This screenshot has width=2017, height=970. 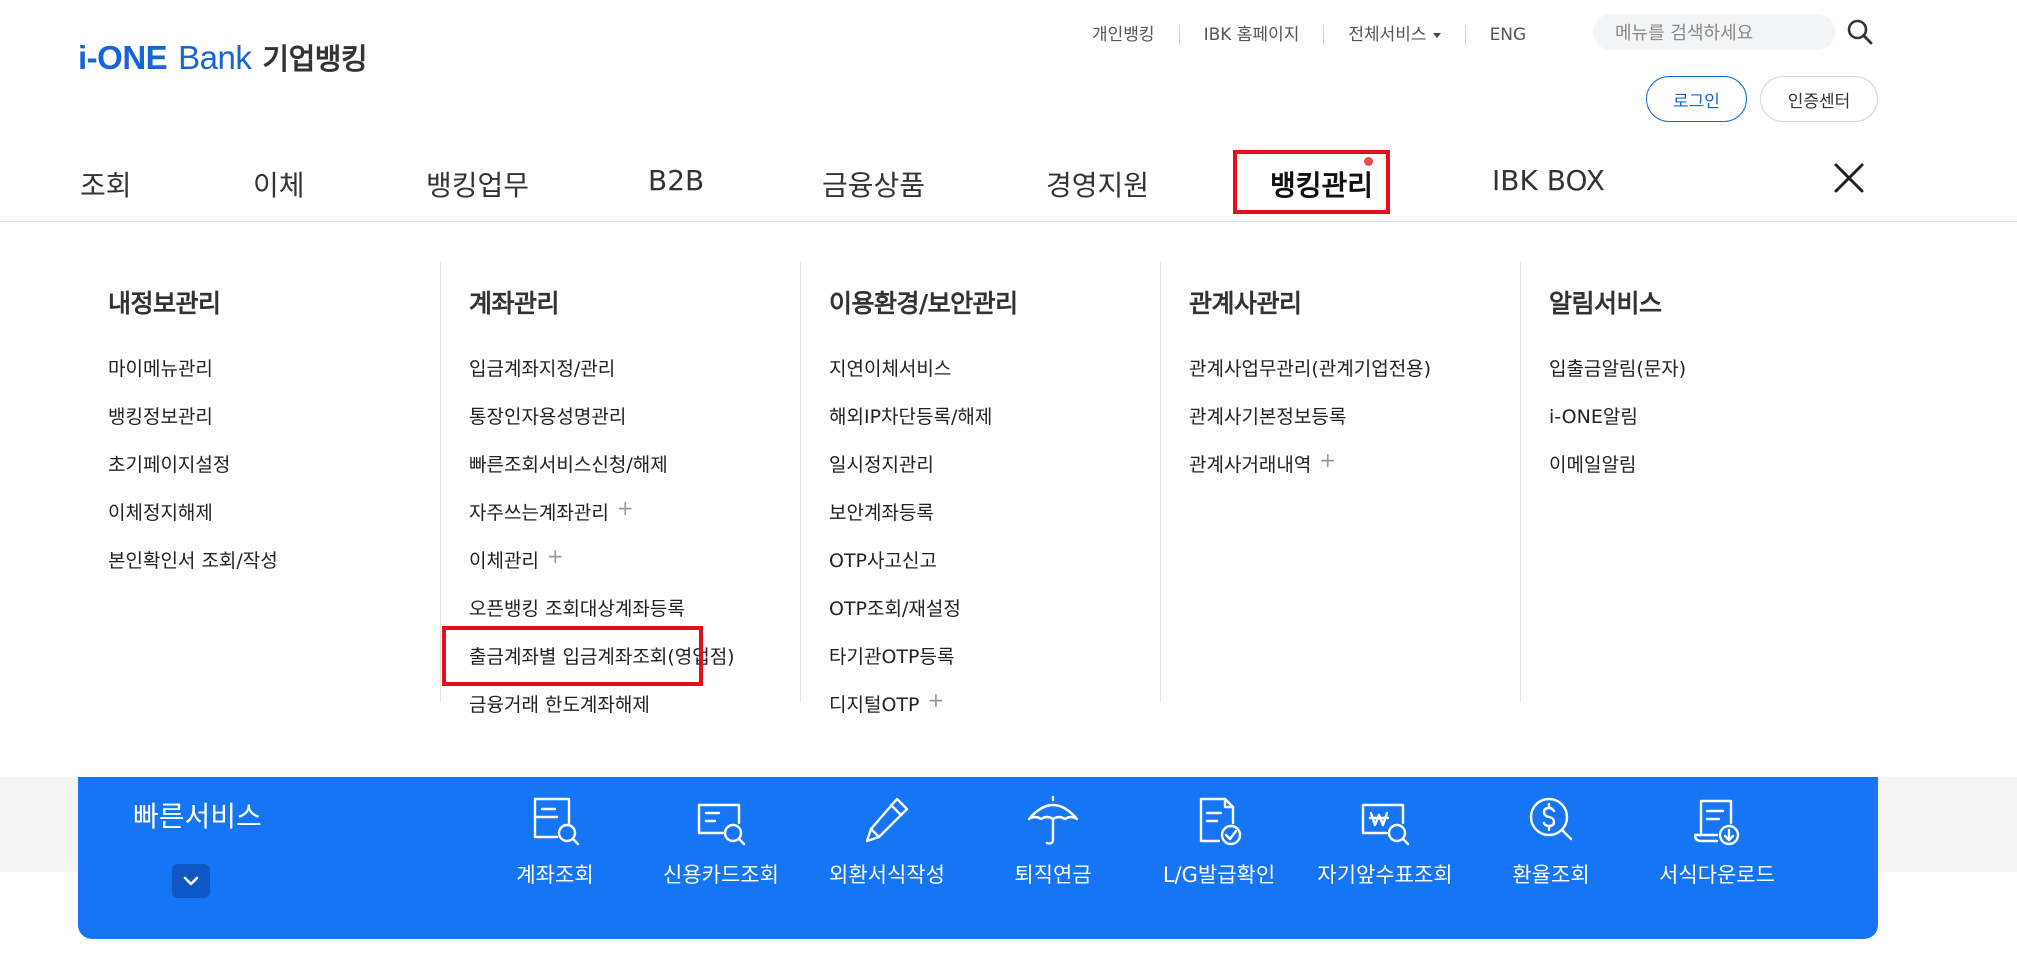 What do you see at coordinates (223, 57) in the screenshot?
I see `ione-bank-logo: i-ONE Bank 기업뱅킹` at bounding box center [223, 57].